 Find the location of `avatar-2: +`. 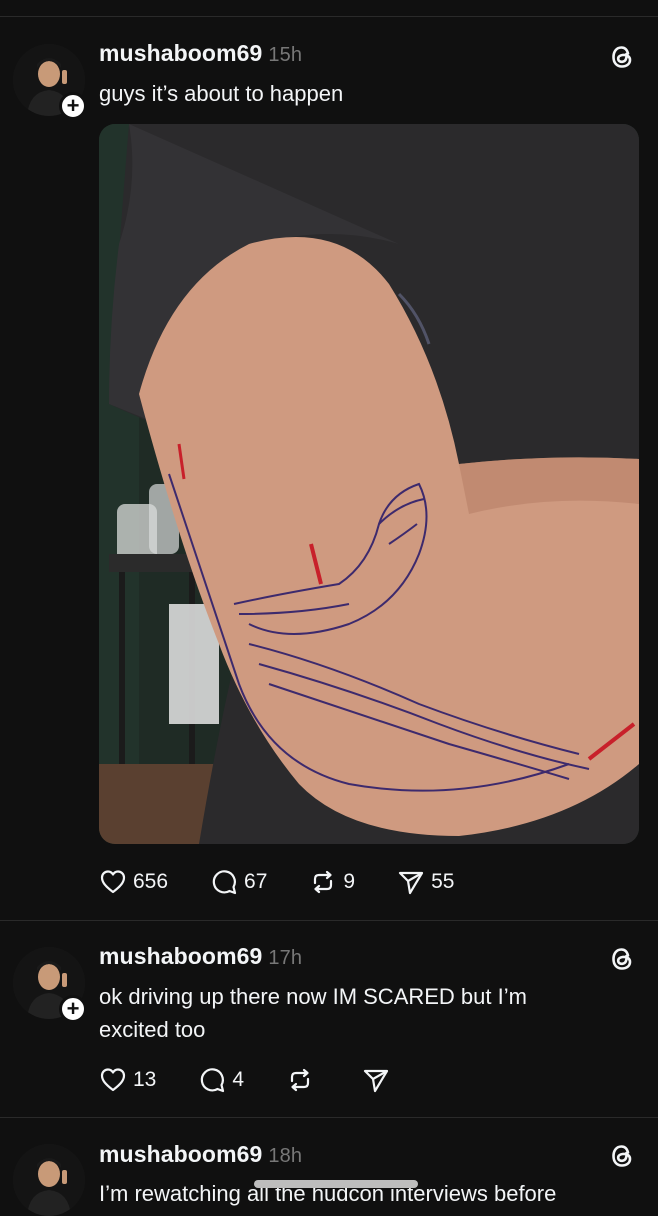

avatar-2: + is located at coordinates (50, 985).